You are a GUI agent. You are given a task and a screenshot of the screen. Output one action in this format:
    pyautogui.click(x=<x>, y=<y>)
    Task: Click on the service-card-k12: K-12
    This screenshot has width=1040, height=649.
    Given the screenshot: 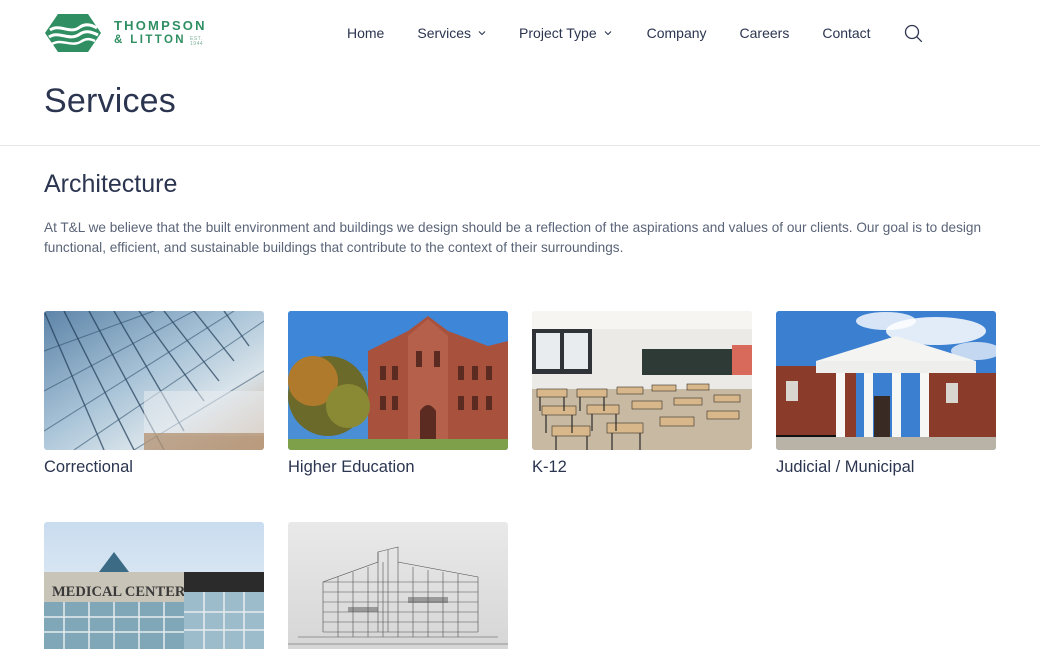 What is the action you would take?
    pyautogui.click(x=642, y=394)
    